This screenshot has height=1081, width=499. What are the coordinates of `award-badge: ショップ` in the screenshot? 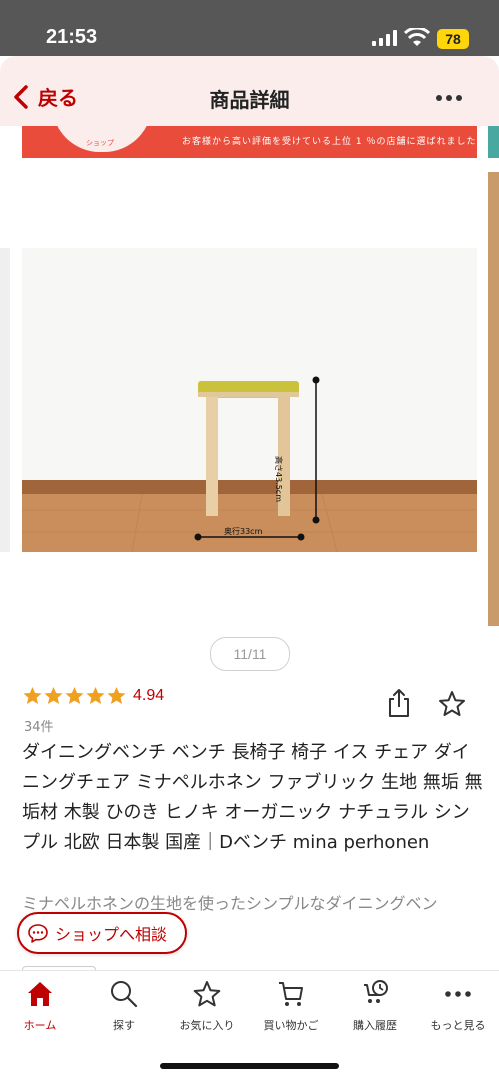 It's located at (102, 139).